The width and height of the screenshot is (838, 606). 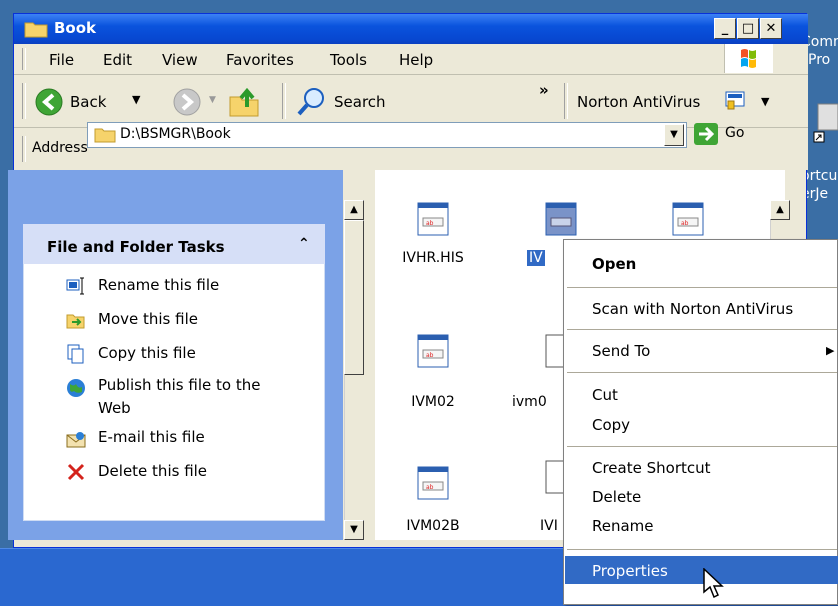 What do you see at coordinates (830, 350) in the screenshot?
I see `submenu-arrow-icon: ▶` at bounding box center [830, 350].